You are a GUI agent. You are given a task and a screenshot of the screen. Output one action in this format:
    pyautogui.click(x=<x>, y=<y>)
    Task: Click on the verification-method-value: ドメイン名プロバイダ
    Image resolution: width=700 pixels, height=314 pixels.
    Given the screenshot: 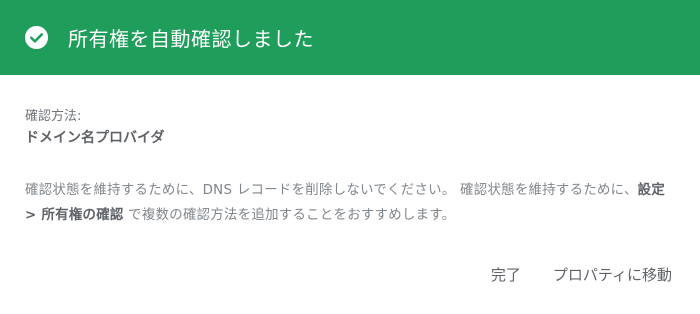 What is the action you would take?
    pyautogui.click(x=95, y=138)
    